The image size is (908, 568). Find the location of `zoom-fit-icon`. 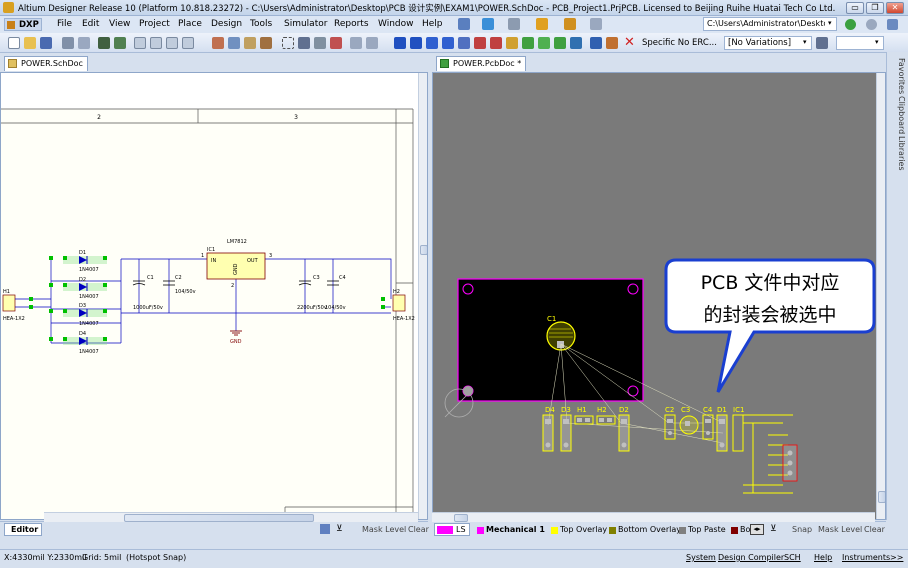

zoom-fit-icon is located at coordinates (140, 43).